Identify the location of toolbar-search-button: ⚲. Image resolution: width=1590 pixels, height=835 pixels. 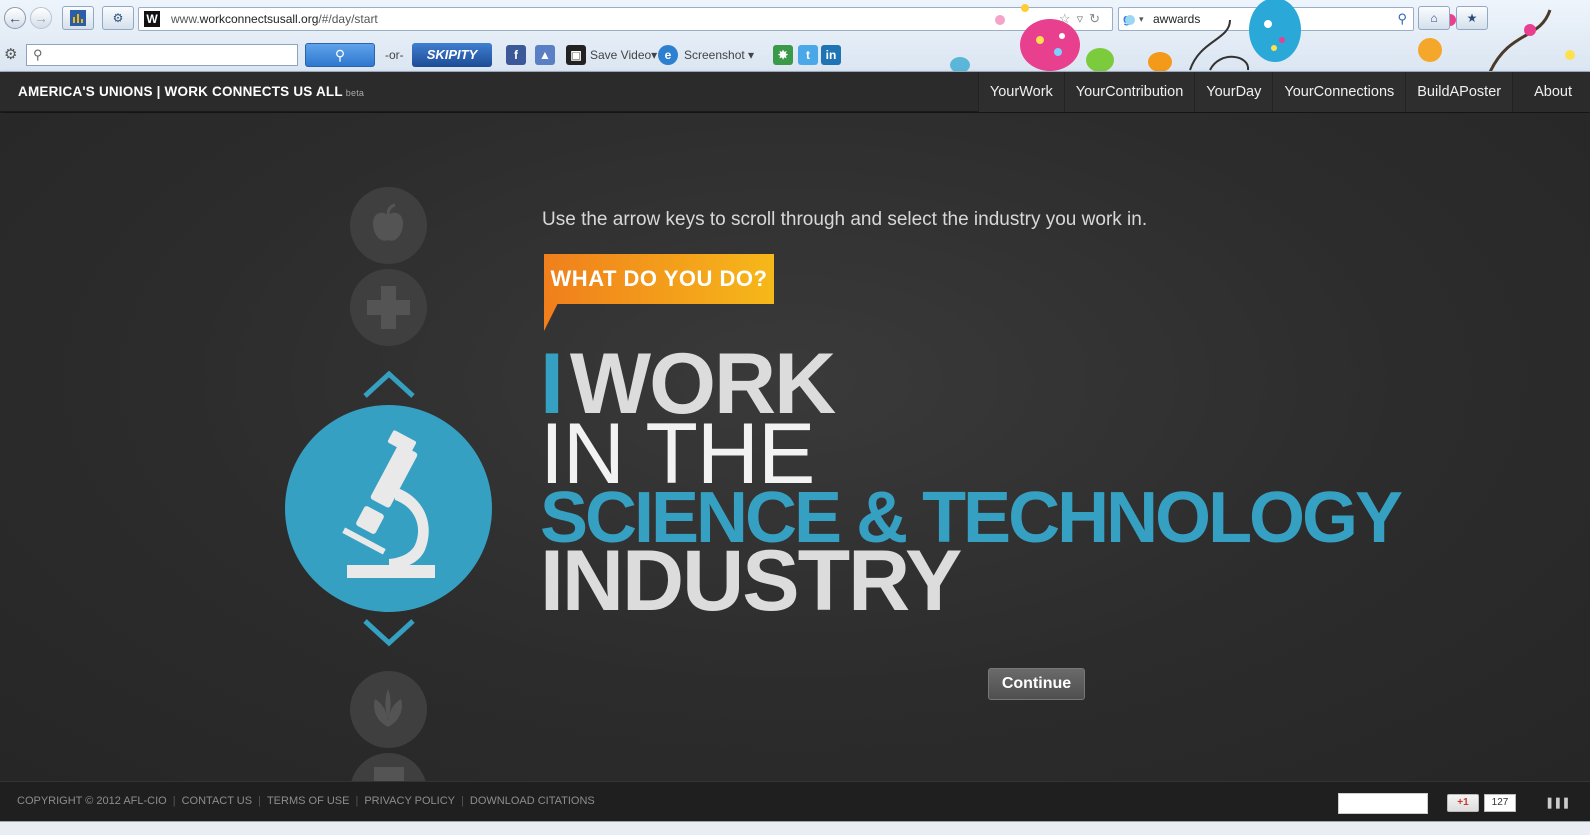
(340, 55).